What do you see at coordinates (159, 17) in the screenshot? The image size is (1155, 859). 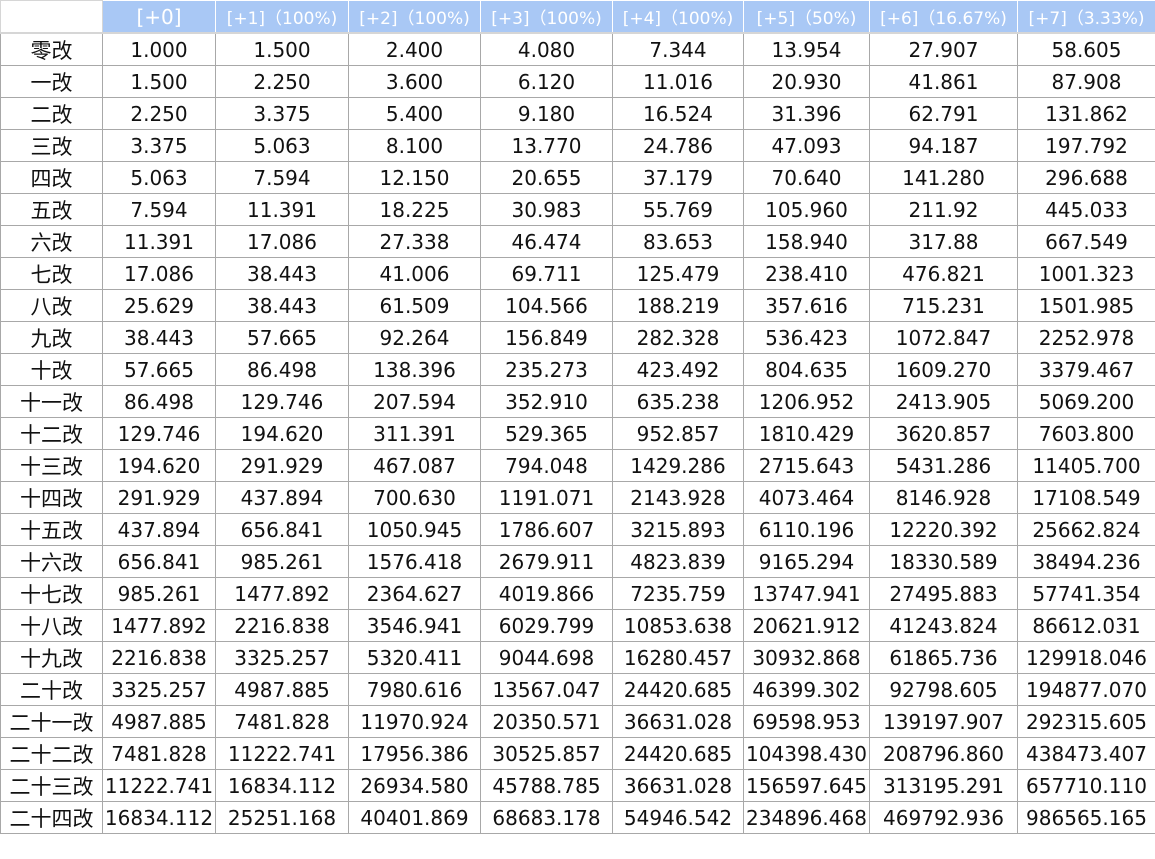 I see `column-header: [+0]` at bounding box center [159, 17].